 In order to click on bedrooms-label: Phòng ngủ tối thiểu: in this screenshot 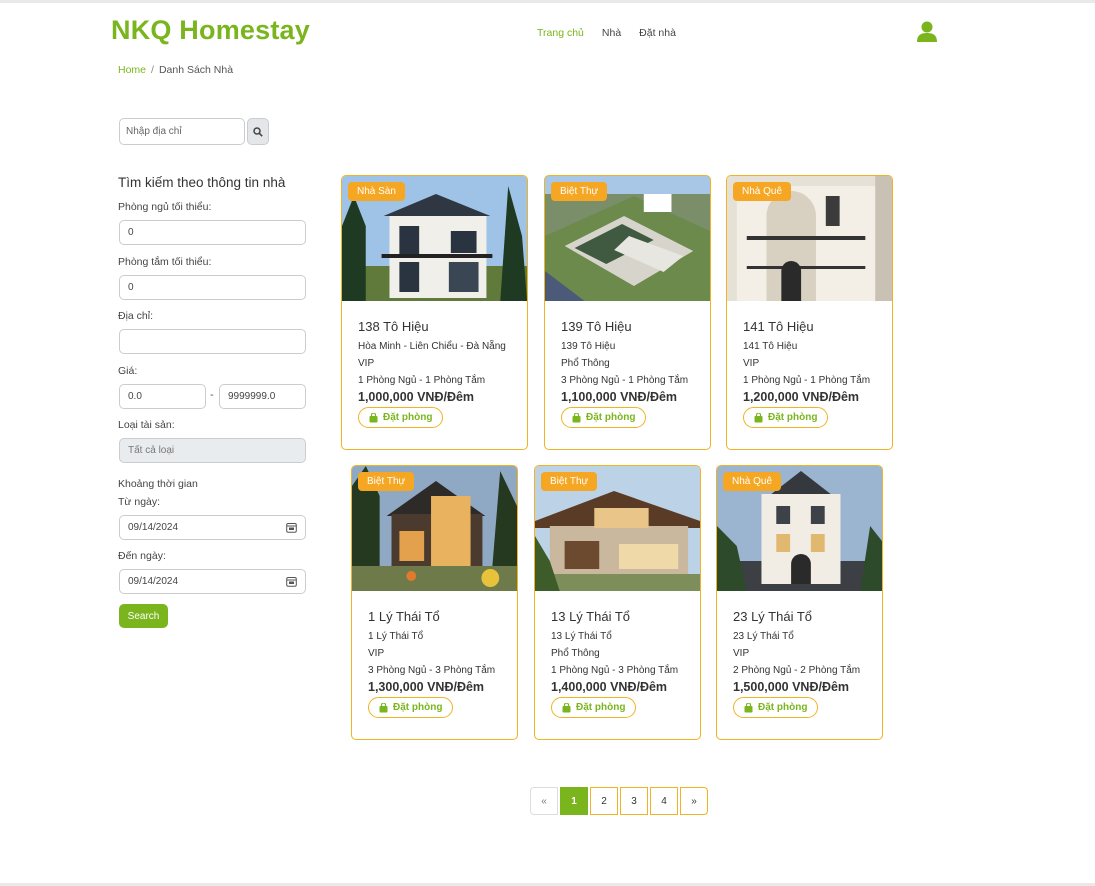, I will do `click(165, 207)`.